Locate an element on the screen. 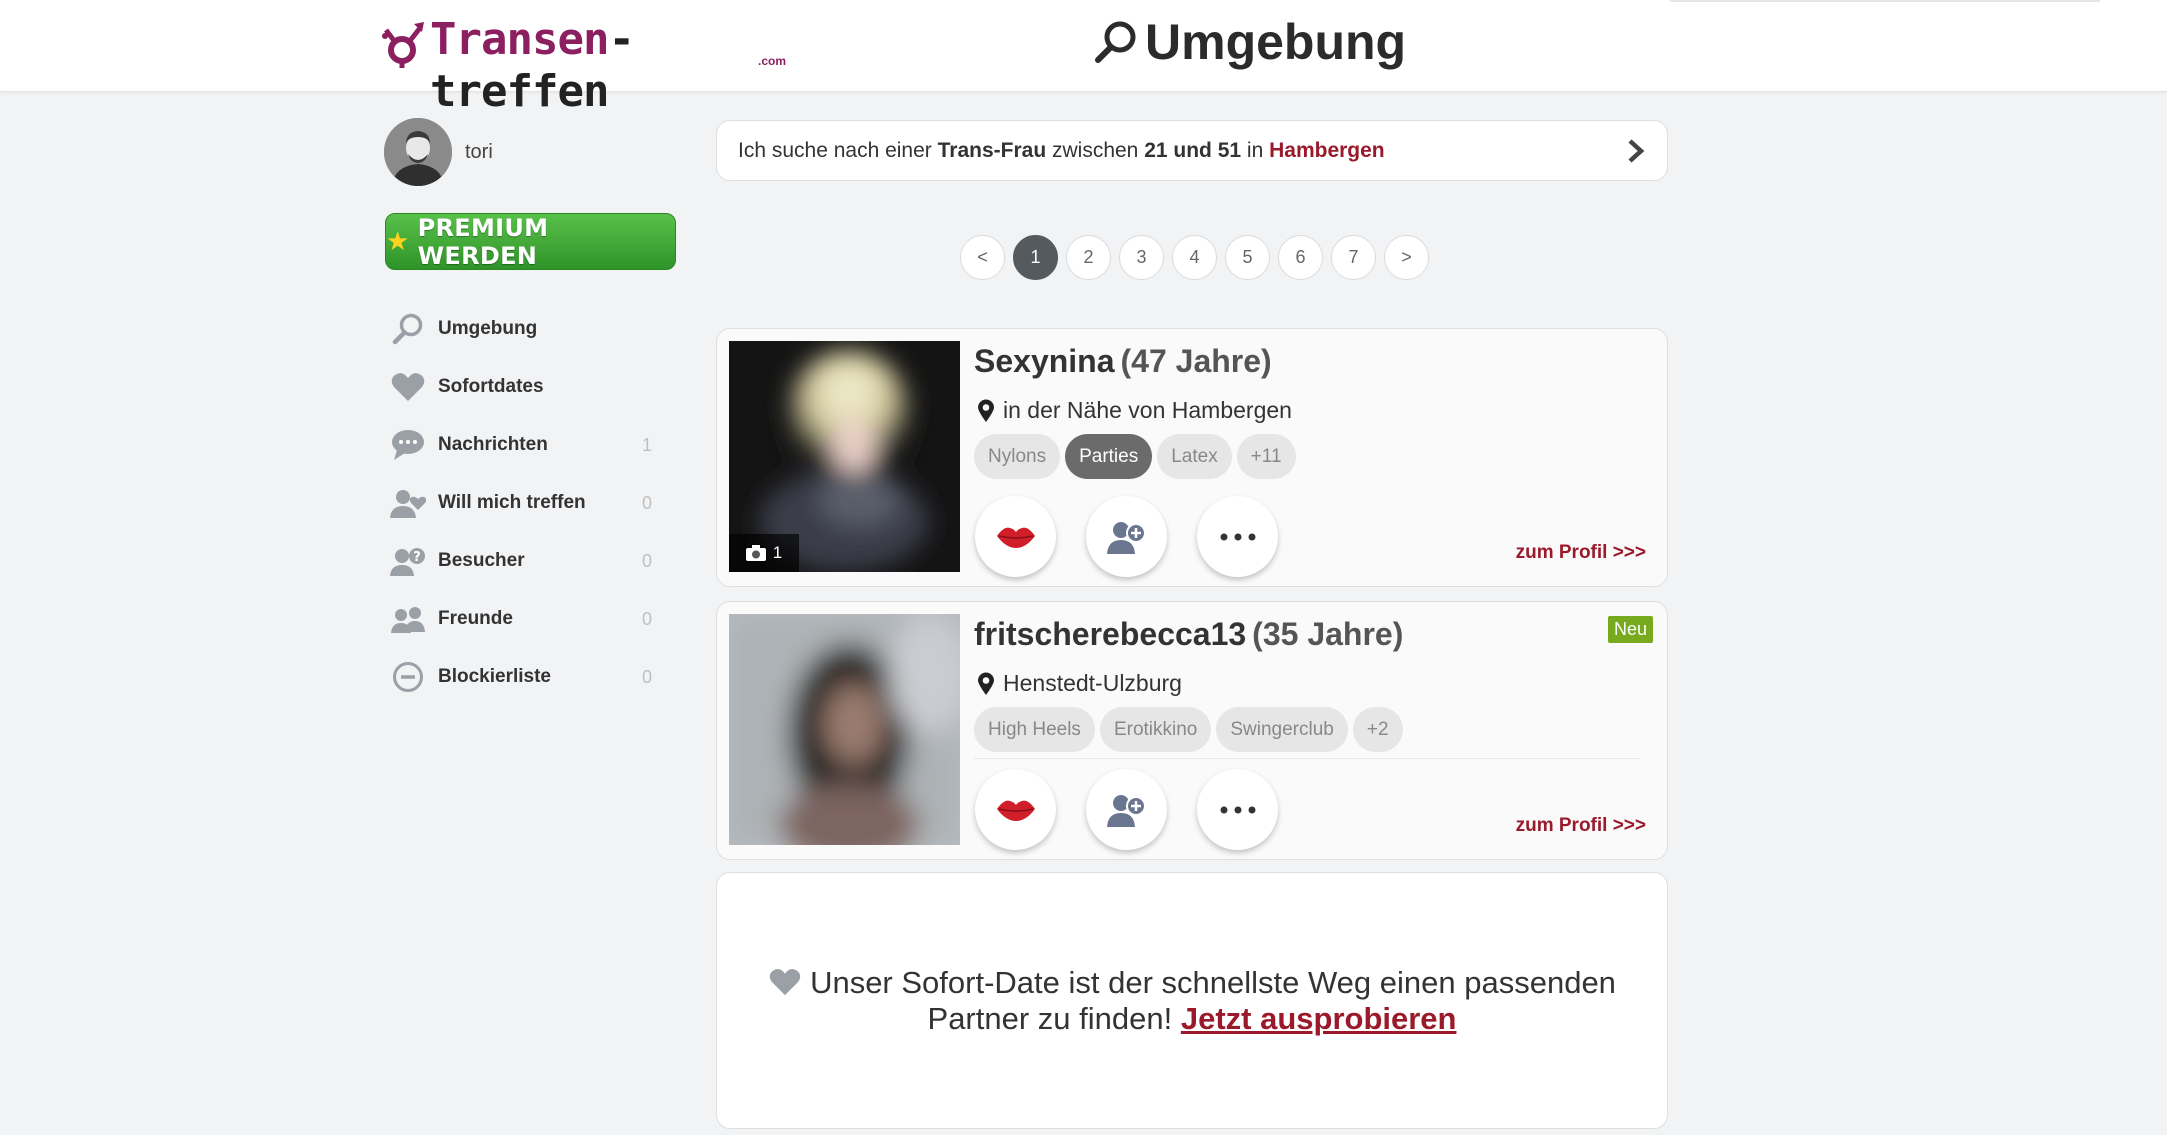 The width and height of the screenshot is (2167, 1135). sidebar-item-label: Besucher is located at coordinates (481, 560).